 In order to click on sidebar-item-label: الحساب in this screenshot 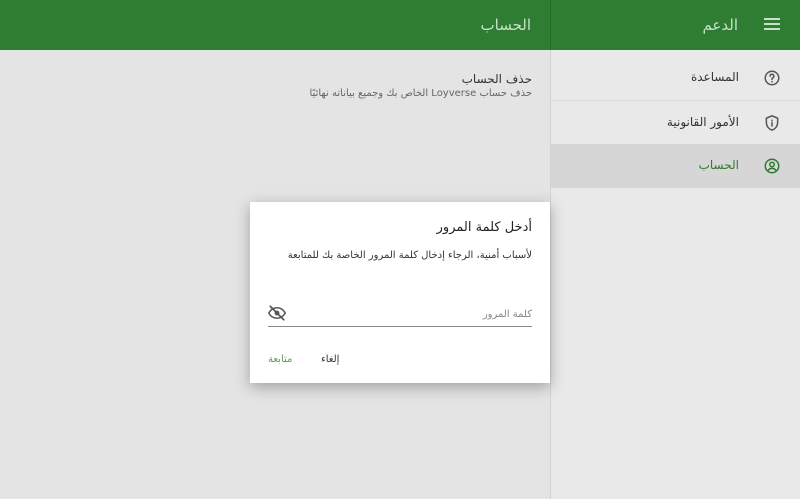, I will do `click(718, 165)`.